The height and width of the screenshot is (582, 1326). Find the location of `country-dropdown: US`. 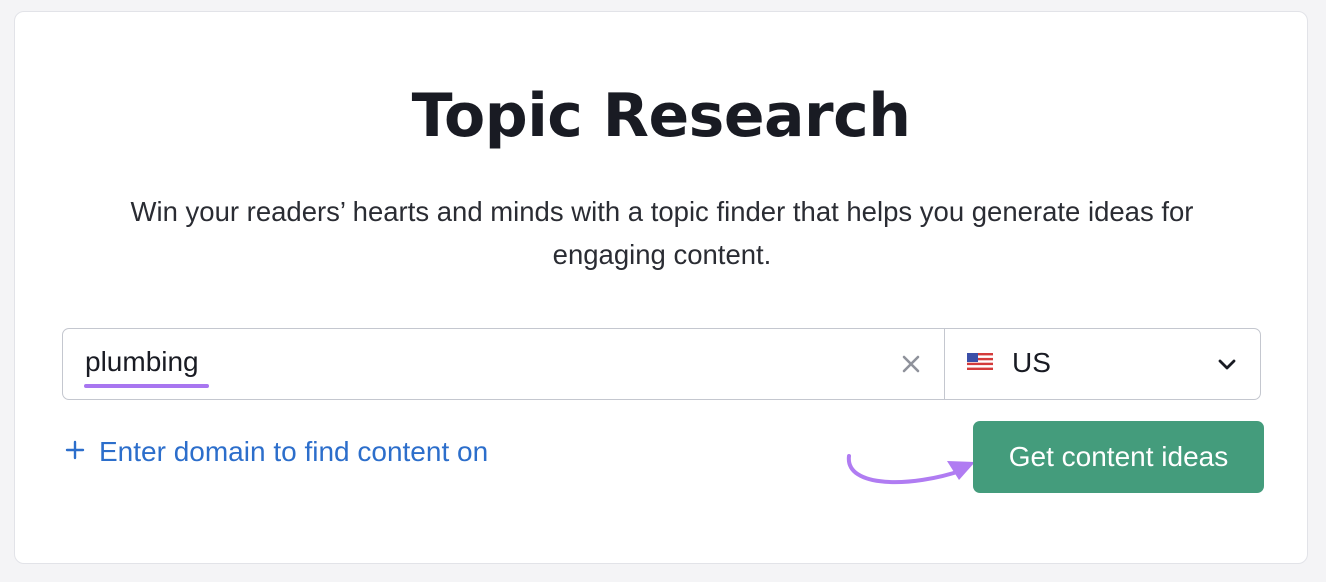

country-dropdown: US is located at coordinates (1102, 364).